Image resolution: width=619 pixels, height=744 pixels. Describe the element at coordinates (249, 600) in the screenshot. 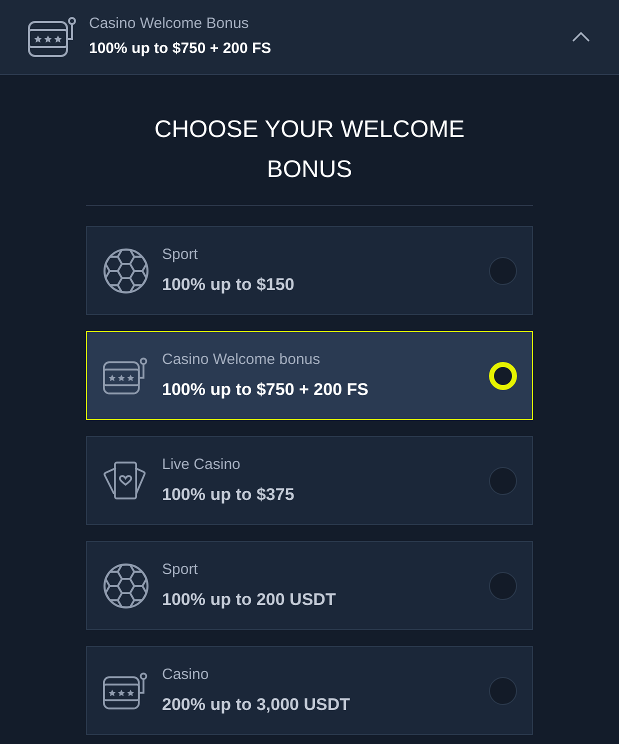

I see `option-amount: 100% up to 200 USDT` at that location.